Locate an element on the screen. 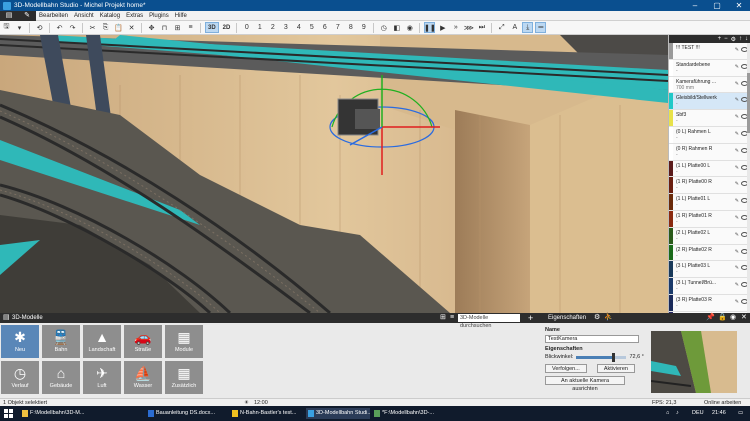  layer-1-button: 1 is located at coordinates (259, 27).